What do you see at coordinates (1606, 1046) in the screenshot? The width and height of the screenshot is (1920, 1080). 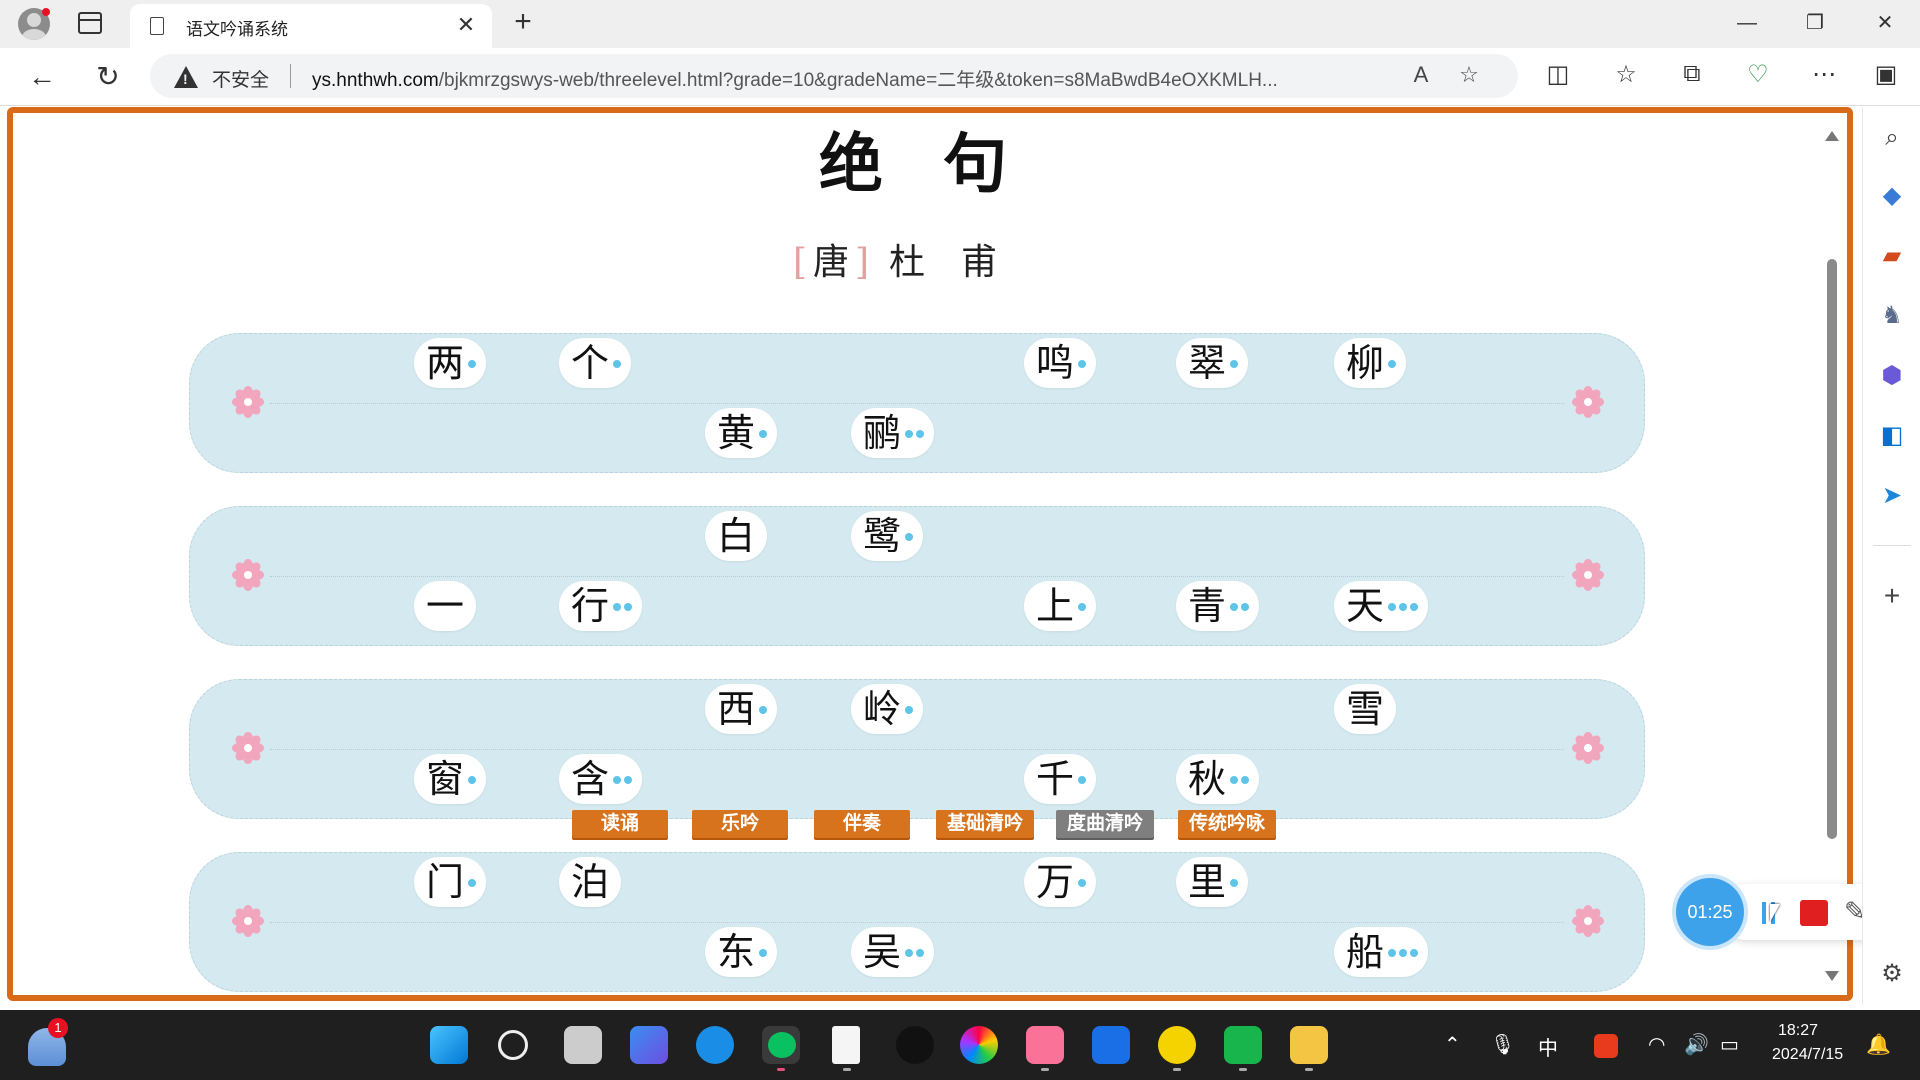 I see `sogou-icon` at bounding box center [1606, 1046].